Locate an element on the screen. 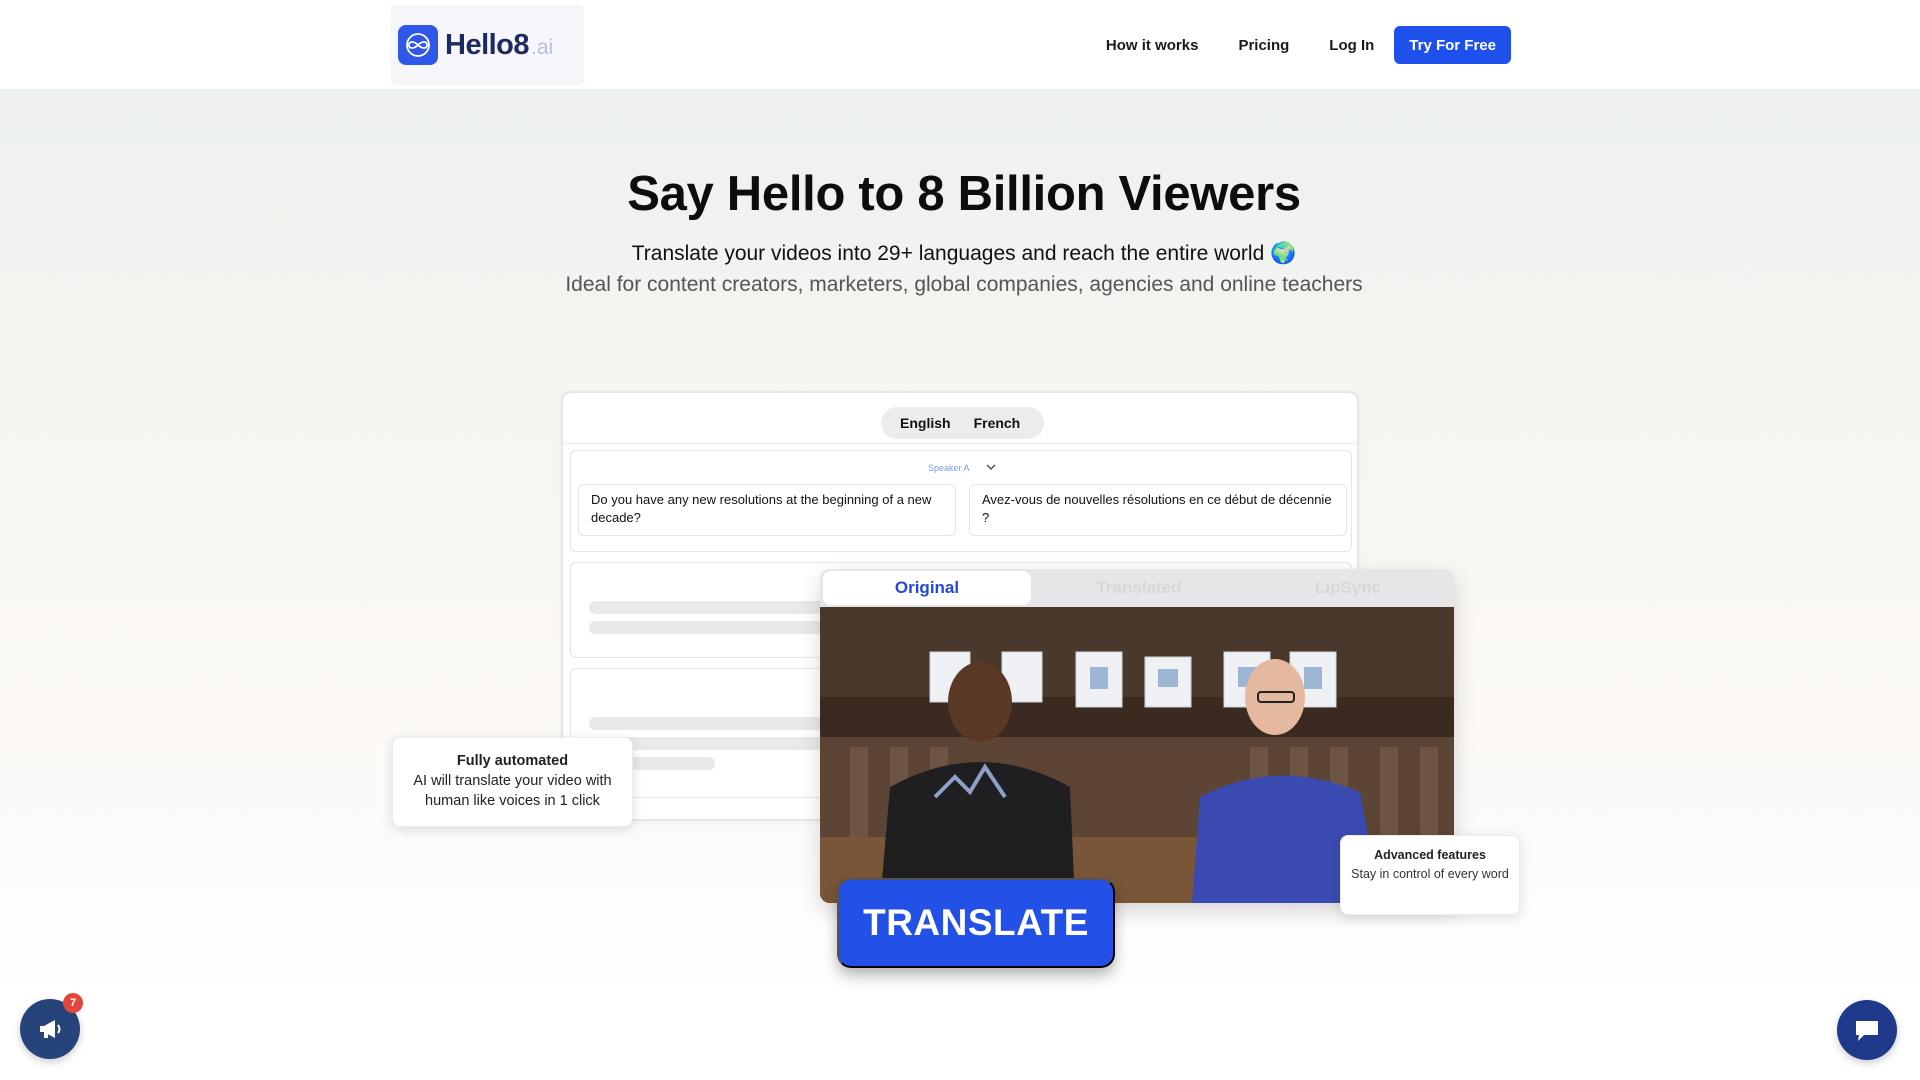 The width and height of the screenshot is (1920, 1080). video-tabs: Original Translated LipSync is located at coordinates (1137, 588).